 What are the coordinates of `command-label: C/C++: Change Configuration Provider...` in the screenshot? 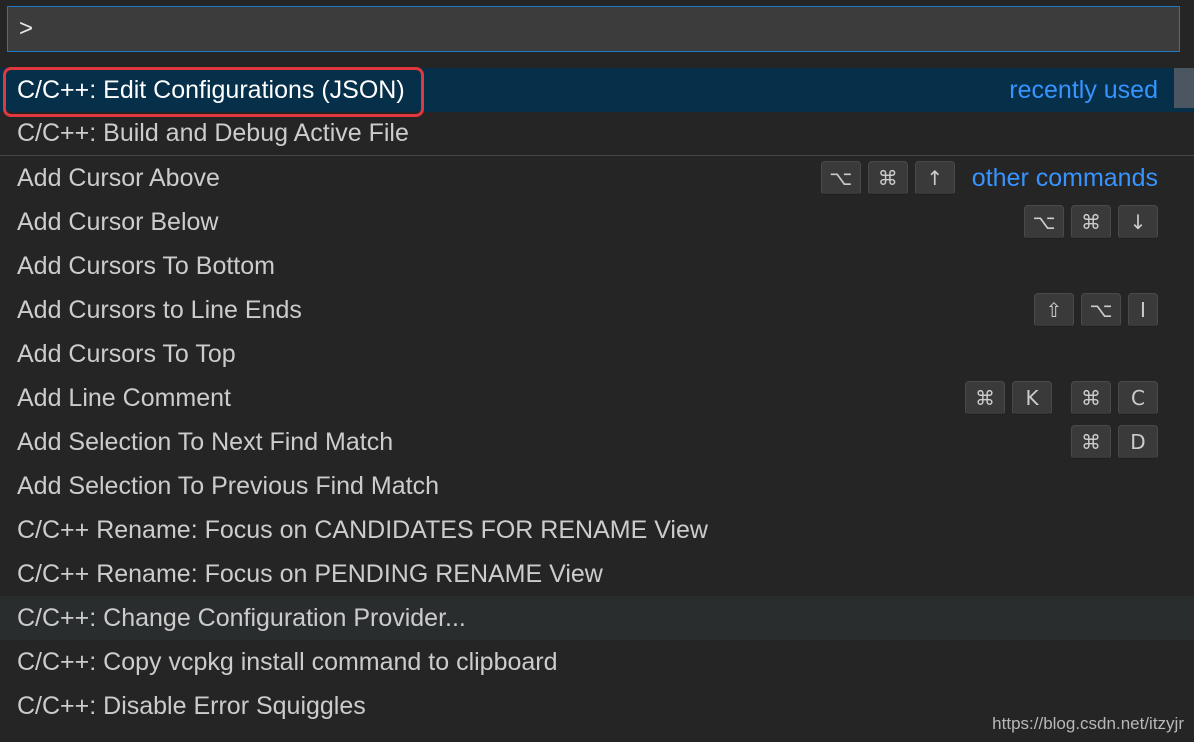 It's located at (241, 617).